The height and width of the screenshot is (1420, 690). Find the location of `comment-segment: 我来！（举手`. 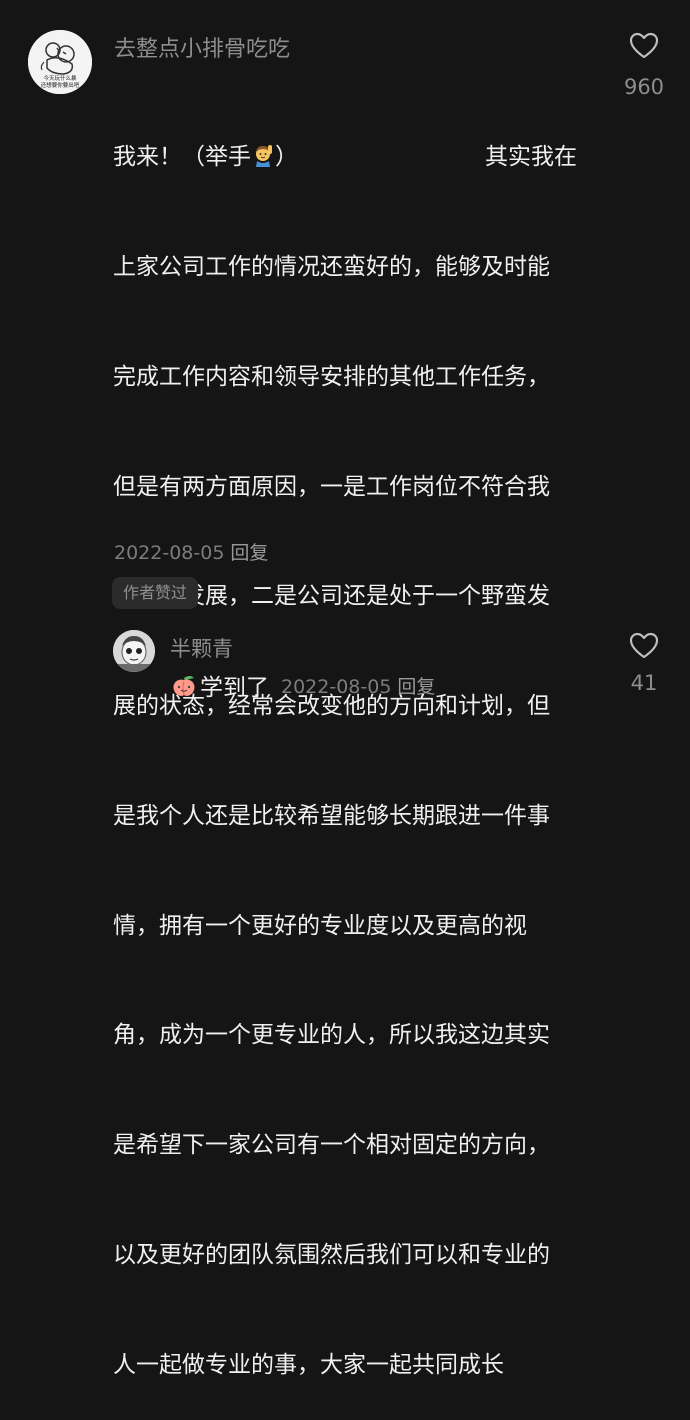

comment-segment: 我来！（举手 is located at coordinates (182, 157).